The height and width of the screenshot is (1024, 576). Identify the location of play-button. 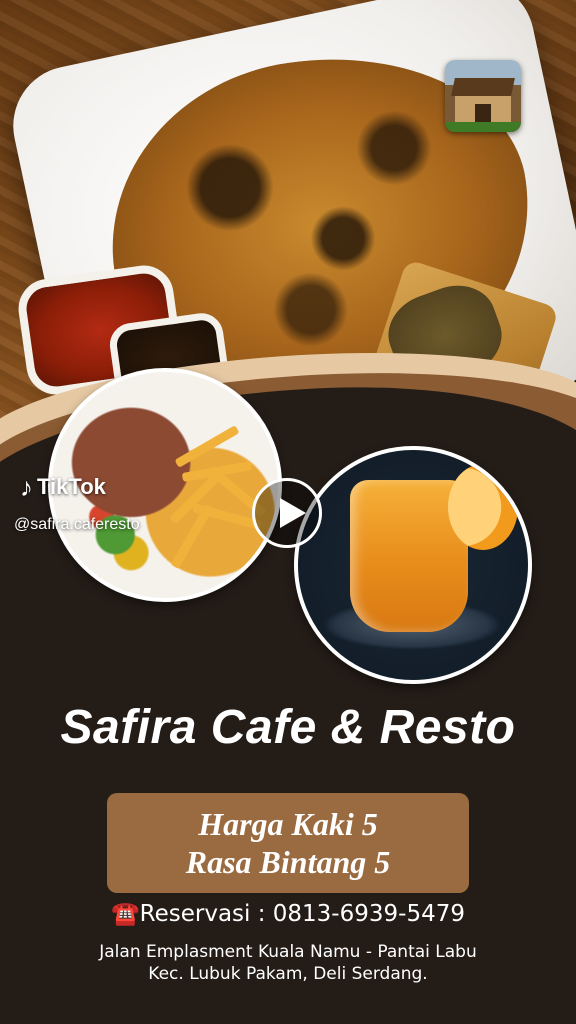
(287, 513).